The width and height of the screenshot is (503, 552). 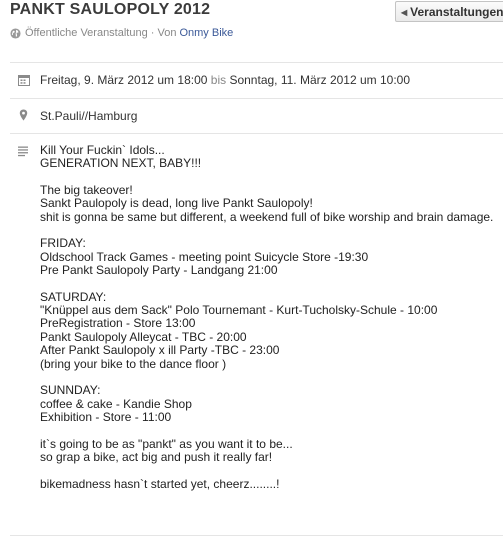 I want to click on lines-icon, so click(x=23, y=151).